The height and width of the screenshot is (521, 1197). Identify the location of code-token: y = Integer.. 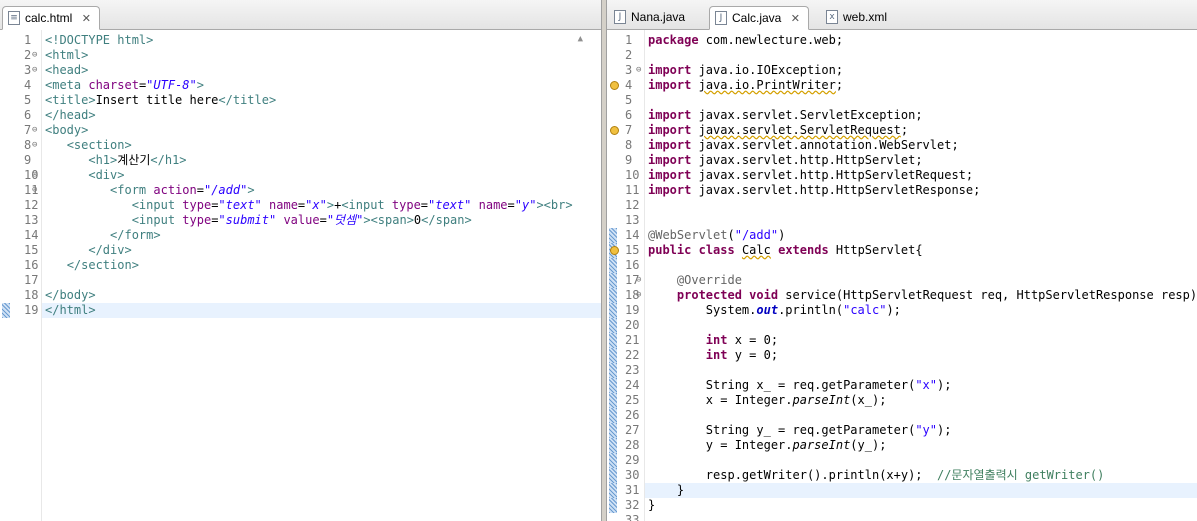
(720, 445).